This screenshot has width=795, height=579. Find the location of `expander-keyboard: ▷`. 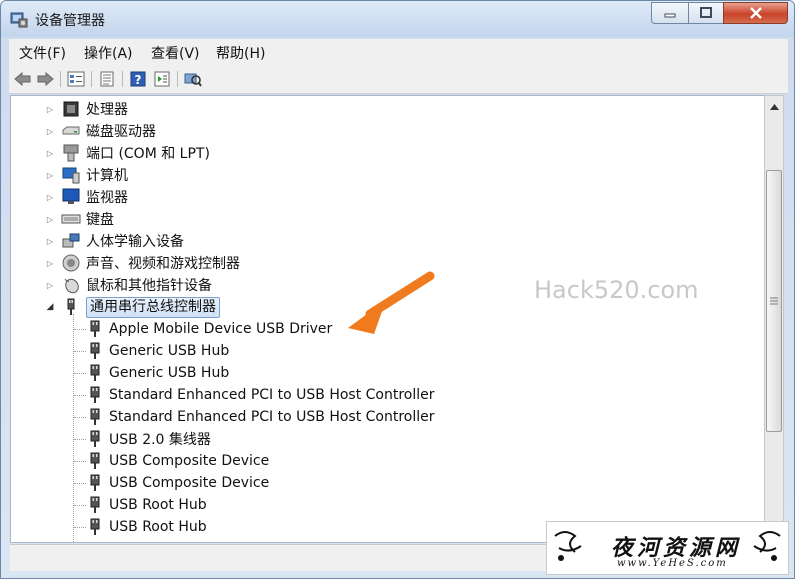

expander-keyboard: ▷ is located at coordinates (50, 219).